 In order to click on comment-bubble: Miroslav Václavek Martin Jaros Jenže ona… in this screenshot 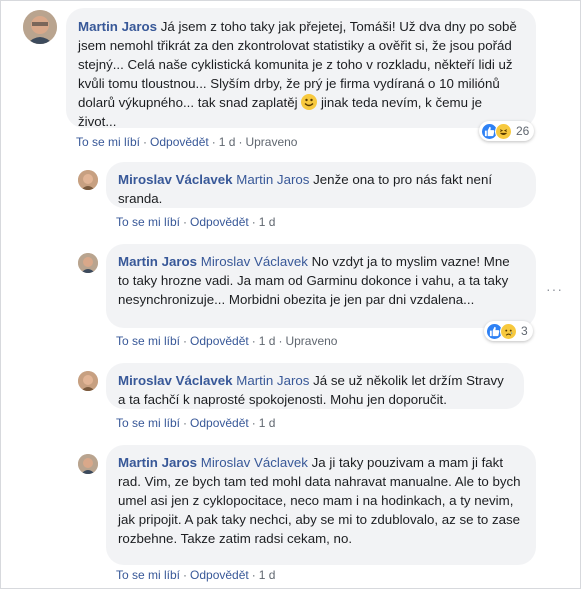, I will do `click(321, 185)`.